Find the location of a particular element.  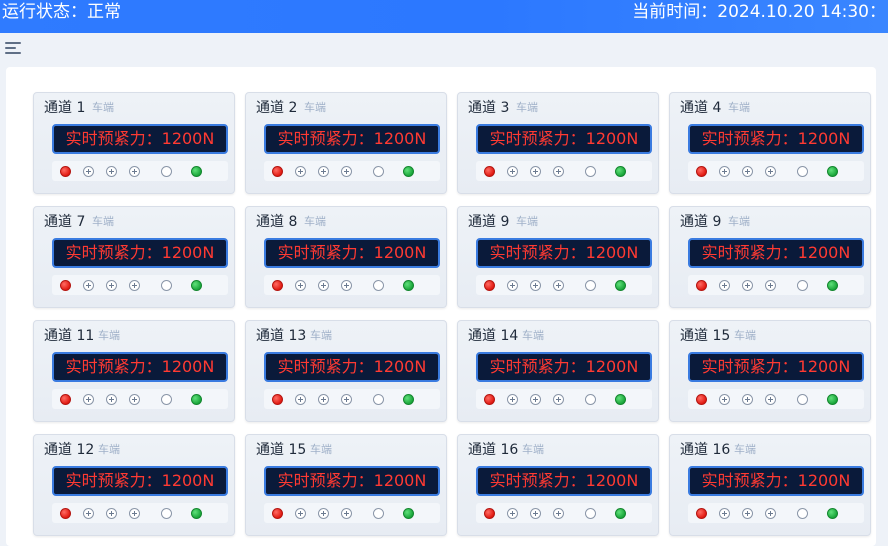

channel-title: 通道 14 is located at coordinates (493, 336).